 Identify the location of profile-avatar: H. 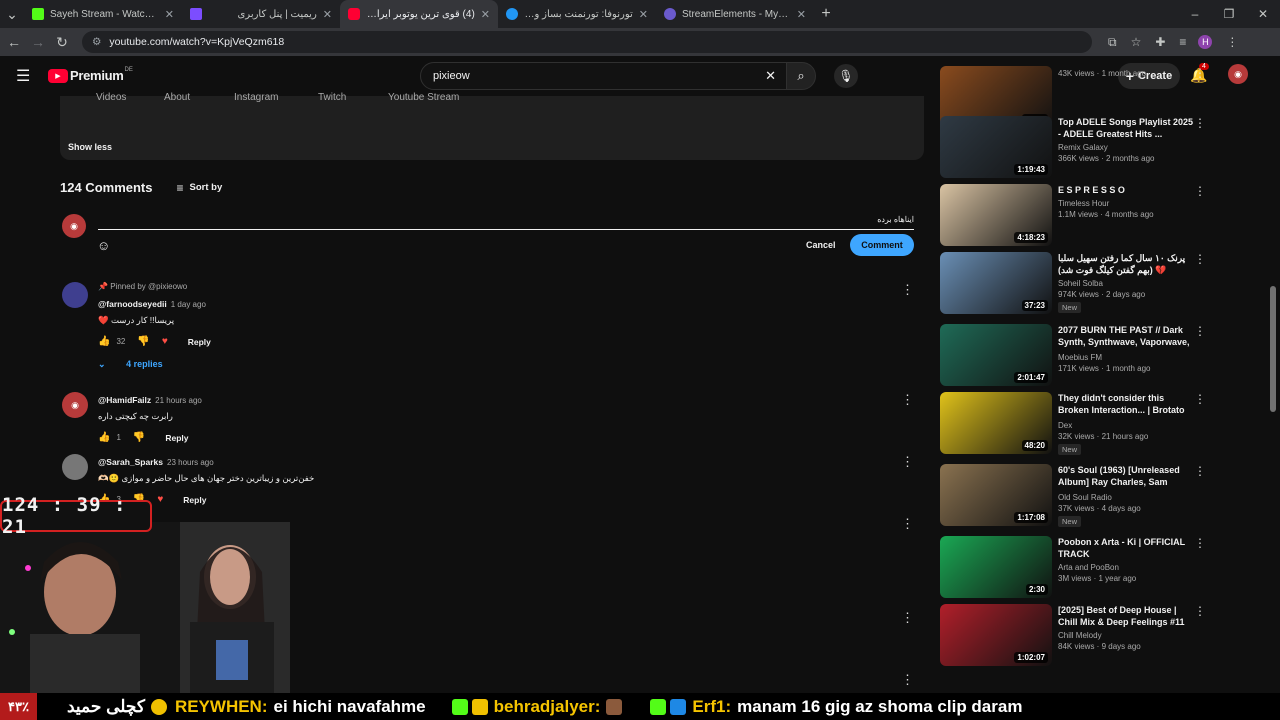
(1205, 42).